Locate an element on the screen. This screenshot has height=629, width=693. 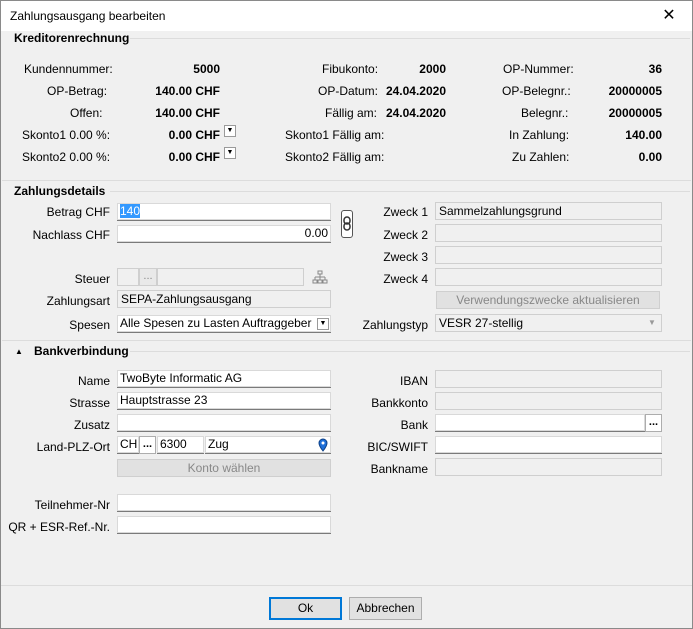
faellig-value: 24.04.2020 is located at coordinates (415, 113).